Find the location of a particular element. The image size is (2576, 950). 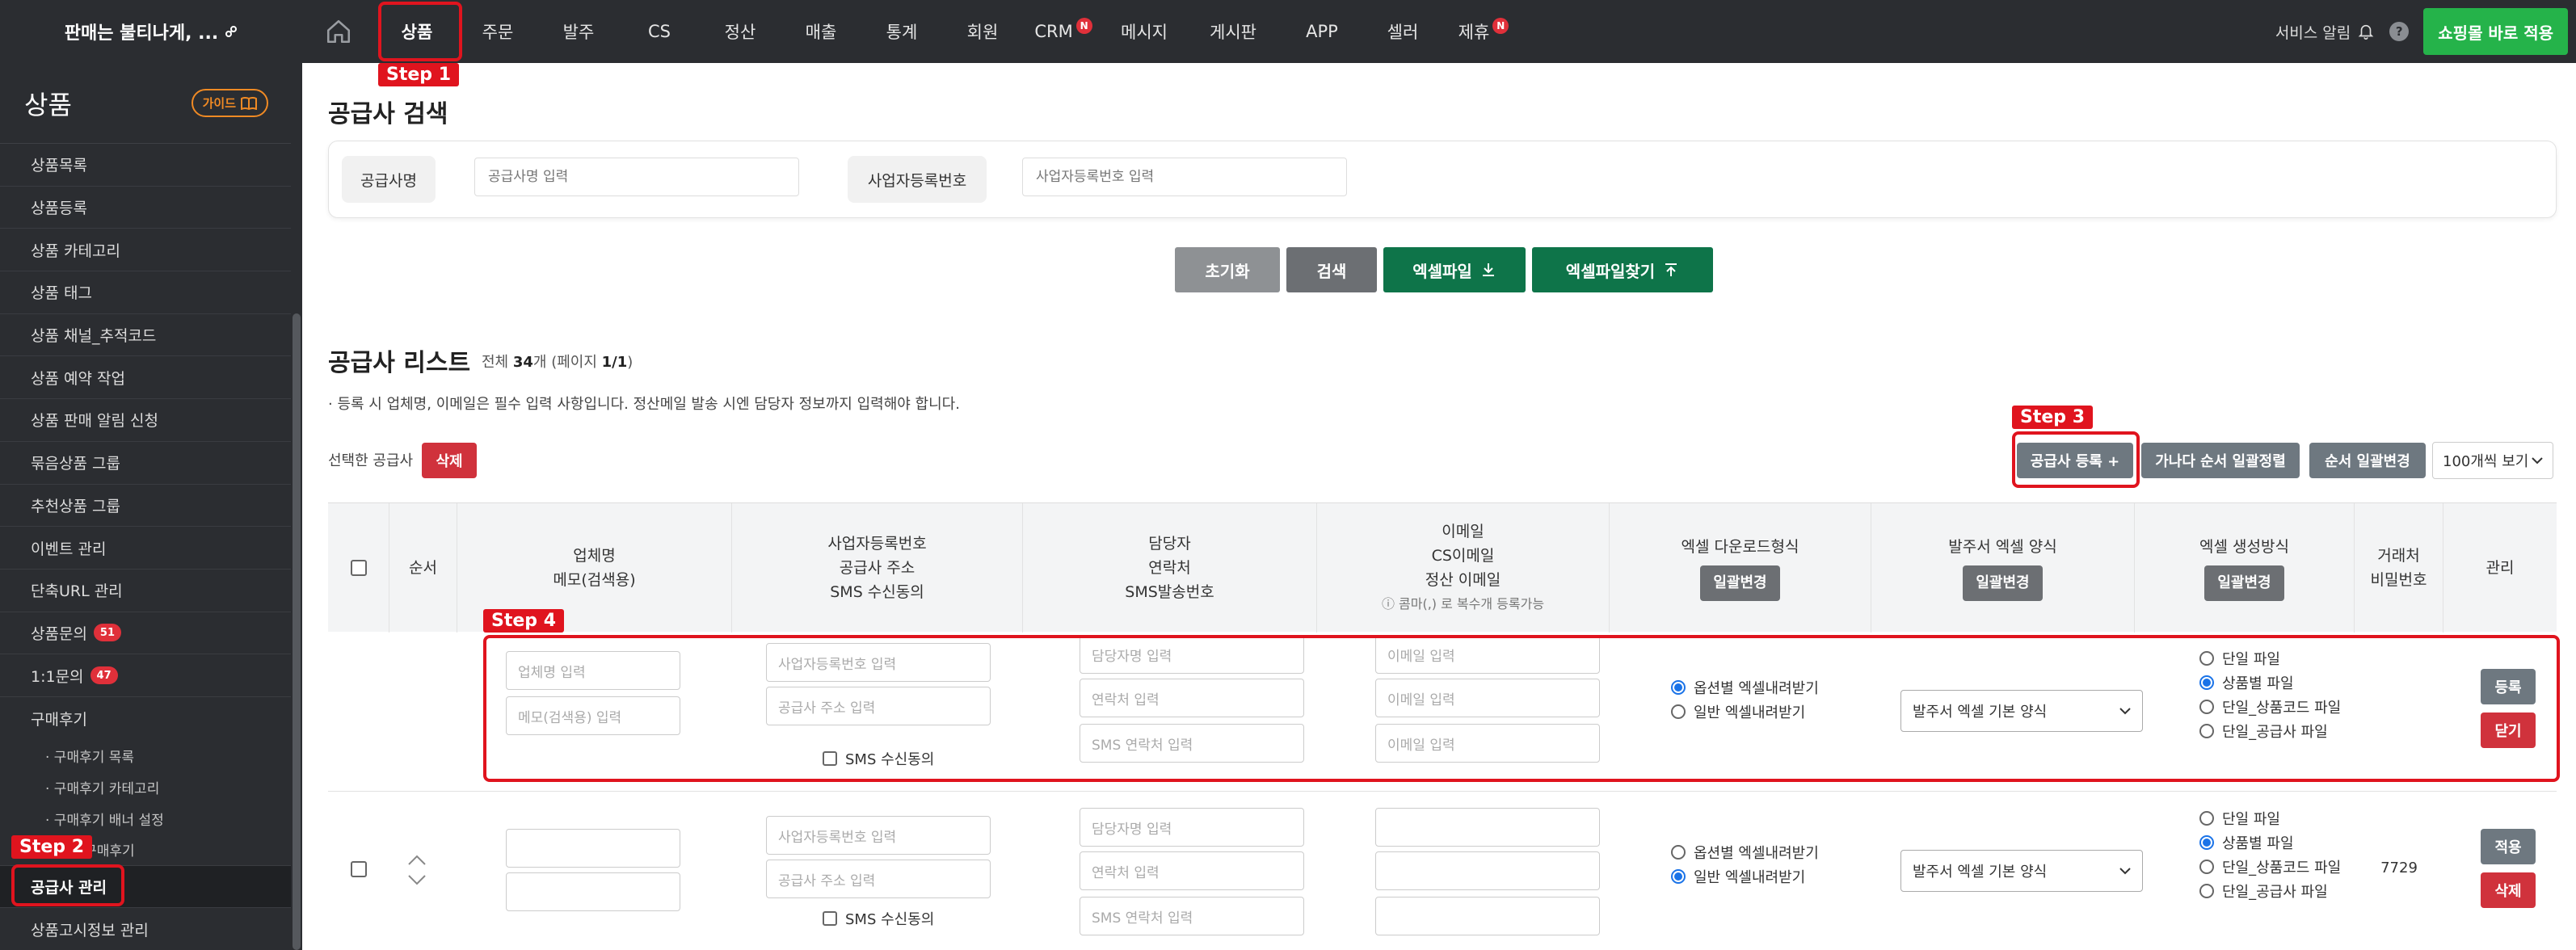

sidebar-item-inquiry: 상품문의 51 is located at coordinates (145, 633).